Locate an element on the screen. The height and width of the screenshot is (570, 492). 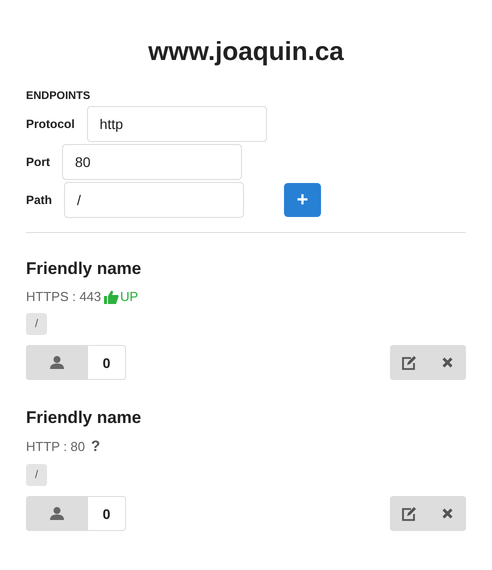
add-button: + is located at coordinates (303, 200).